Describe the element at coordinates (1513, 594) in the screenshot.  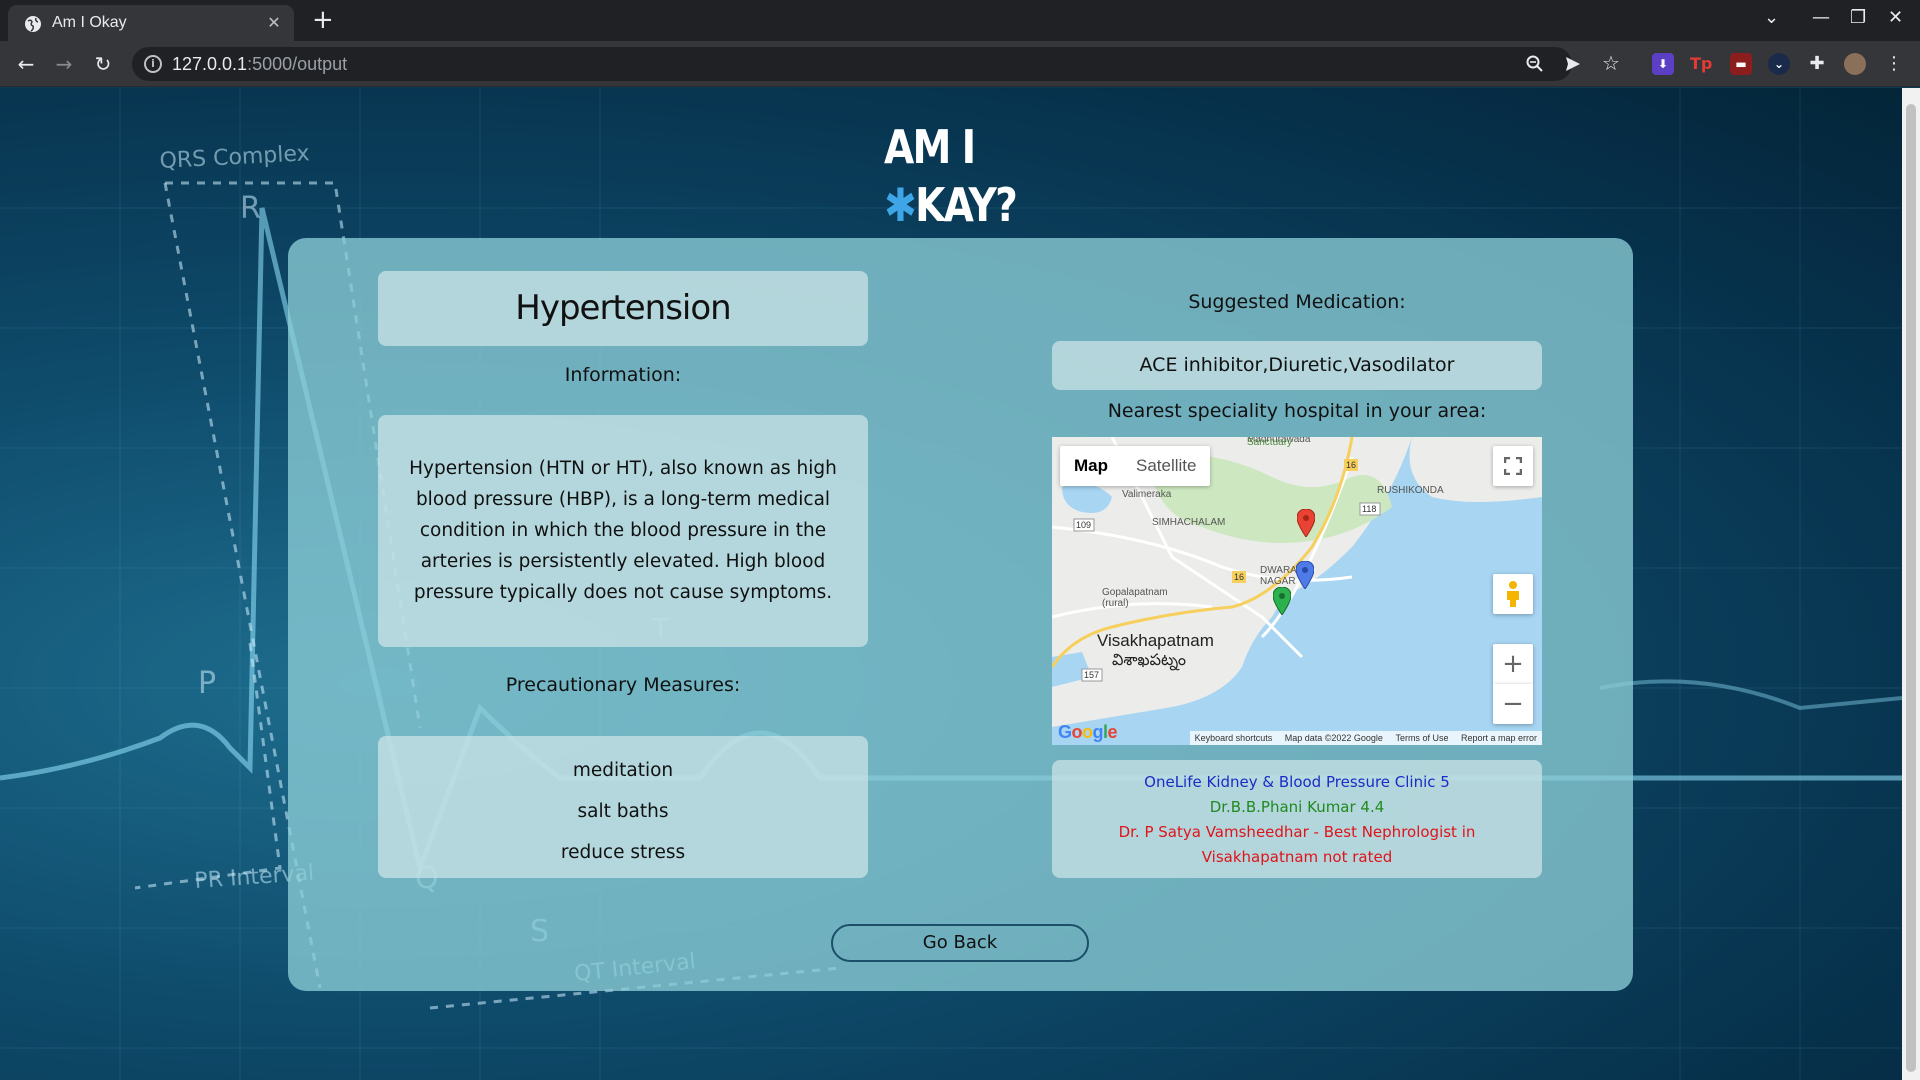
I see `street-view-pegman-icon` at that location.